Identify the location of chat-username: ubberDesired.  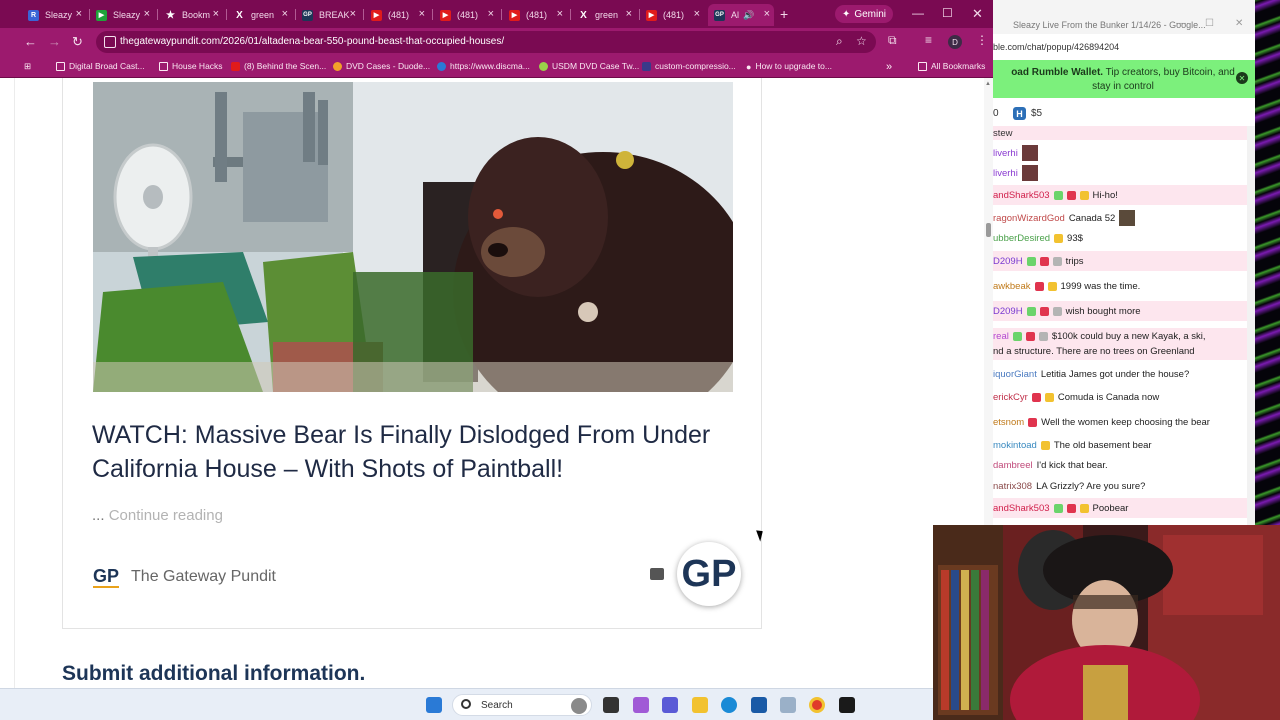
(1021, 238).